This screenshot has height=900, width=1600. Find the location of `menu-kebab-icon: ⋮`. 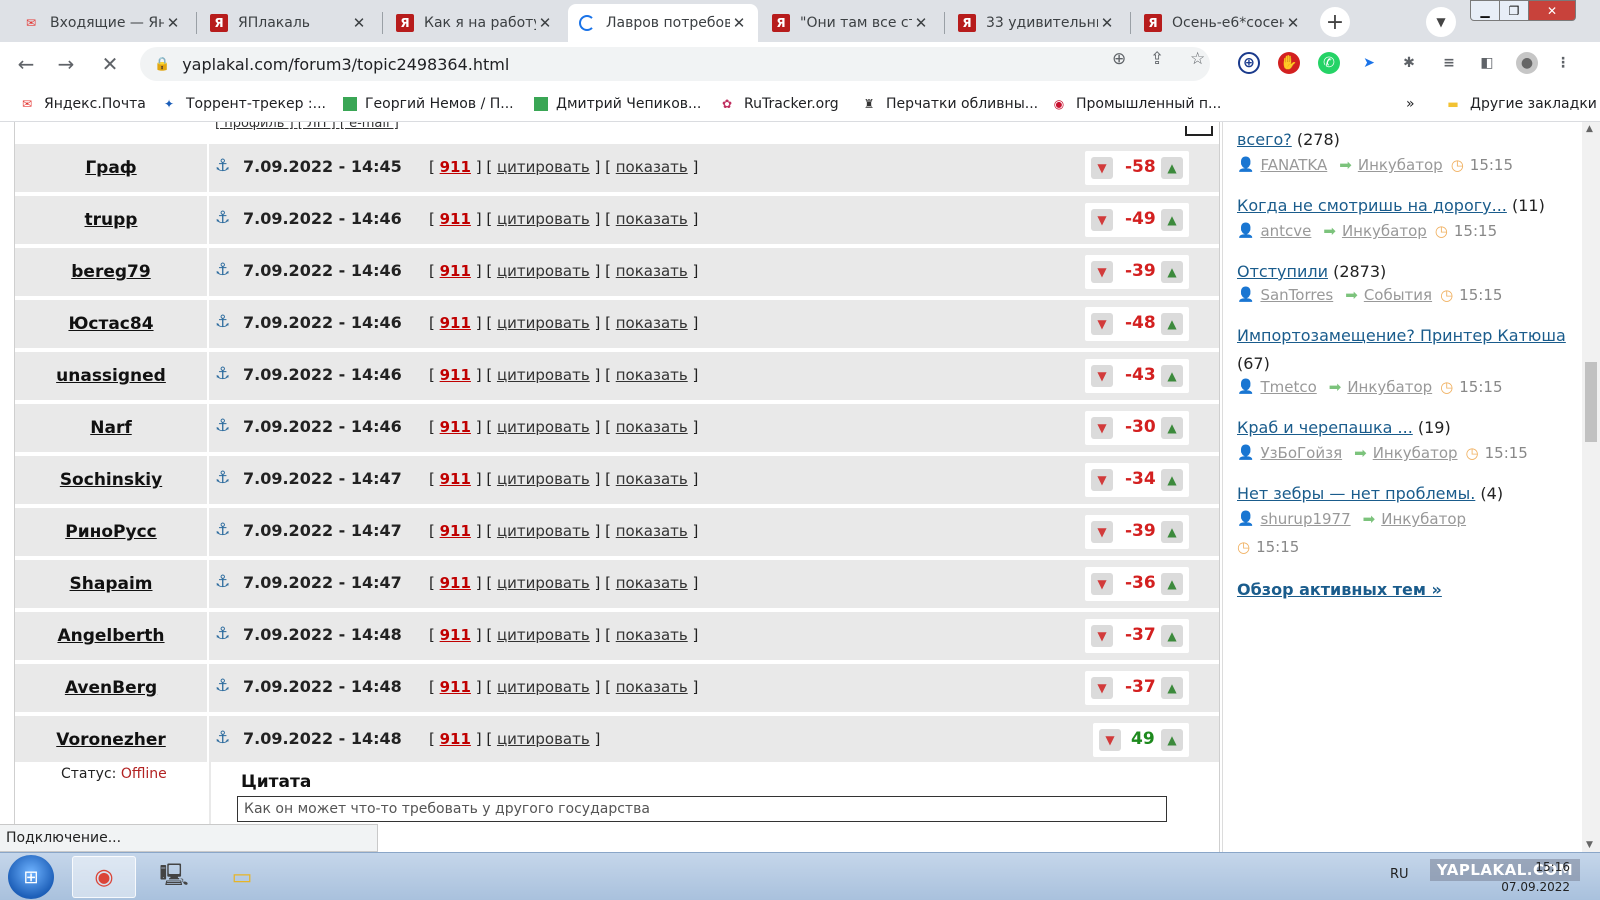

menu-kebab-icon: ⋮ is located at coordinates (1563, 63).